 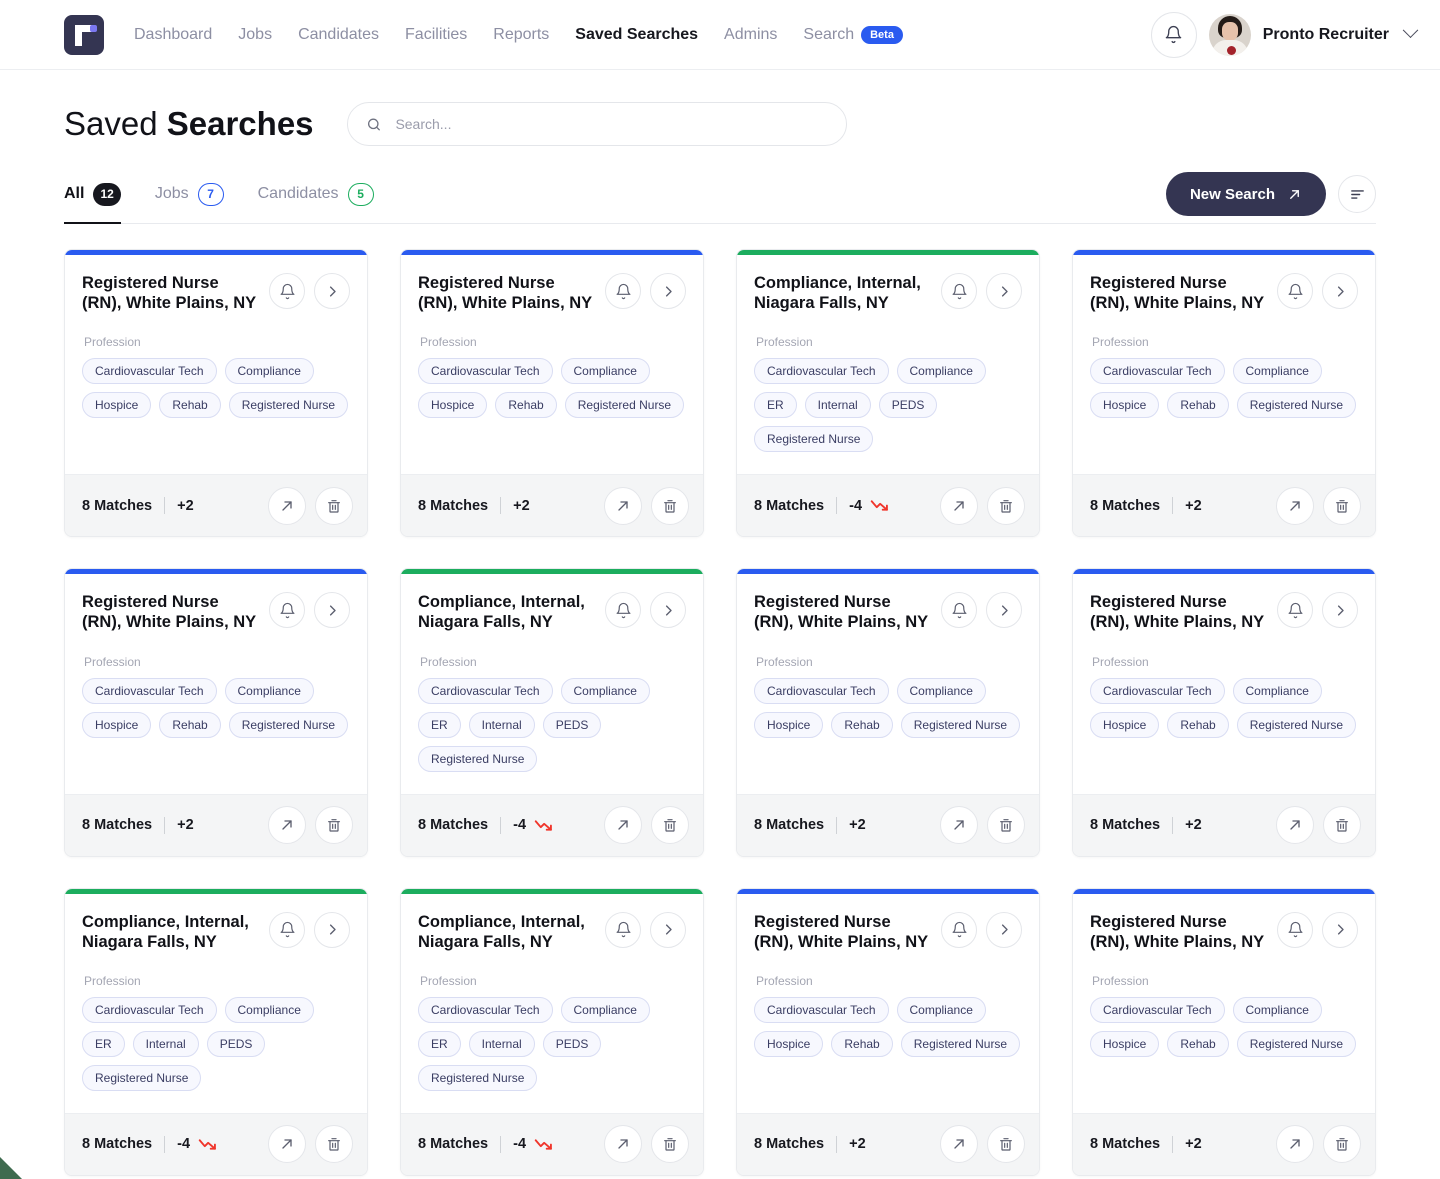 What do you see at coordinates (316, 199) in the screenshot?
I see `tab-candidates: Candidates 5` at bounding box center [316, 199].